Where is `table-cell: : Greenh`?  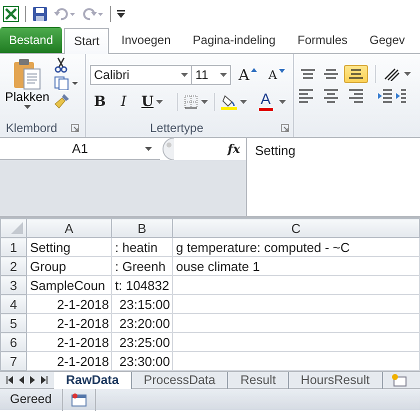
table-cell: : Greenh is located at coordinates (140, 266).